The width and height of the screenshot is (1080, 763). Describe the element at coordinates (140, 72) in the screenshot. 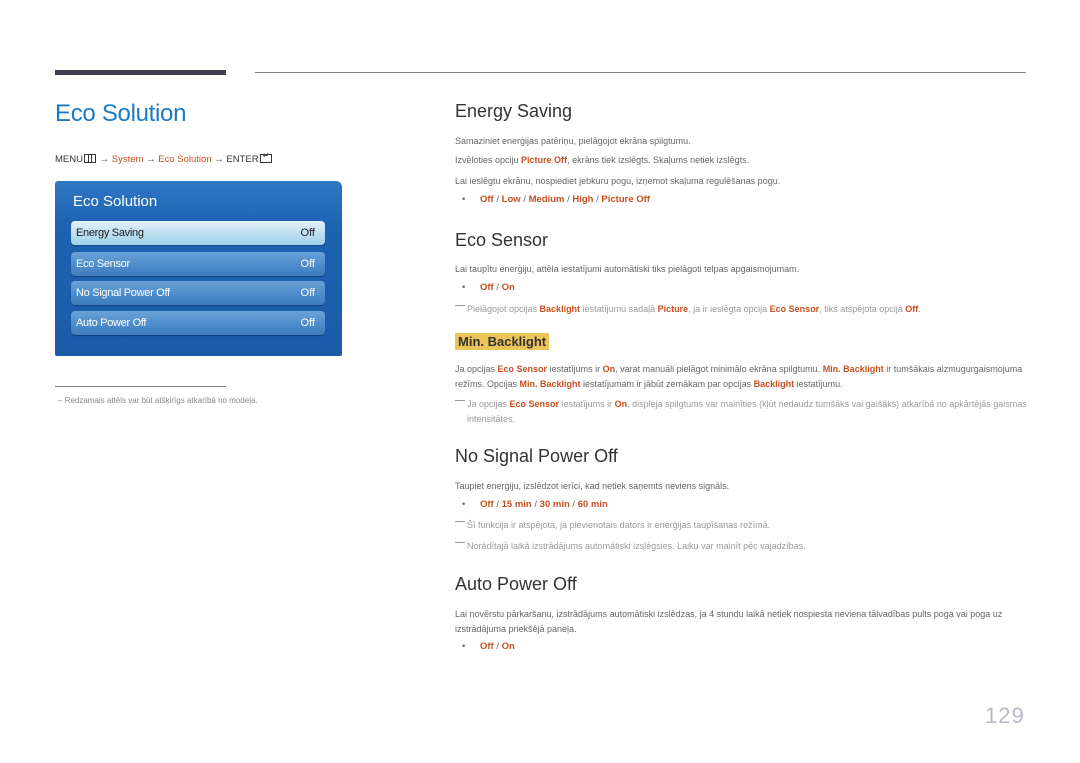

I see `header-bar-thick` at that location.